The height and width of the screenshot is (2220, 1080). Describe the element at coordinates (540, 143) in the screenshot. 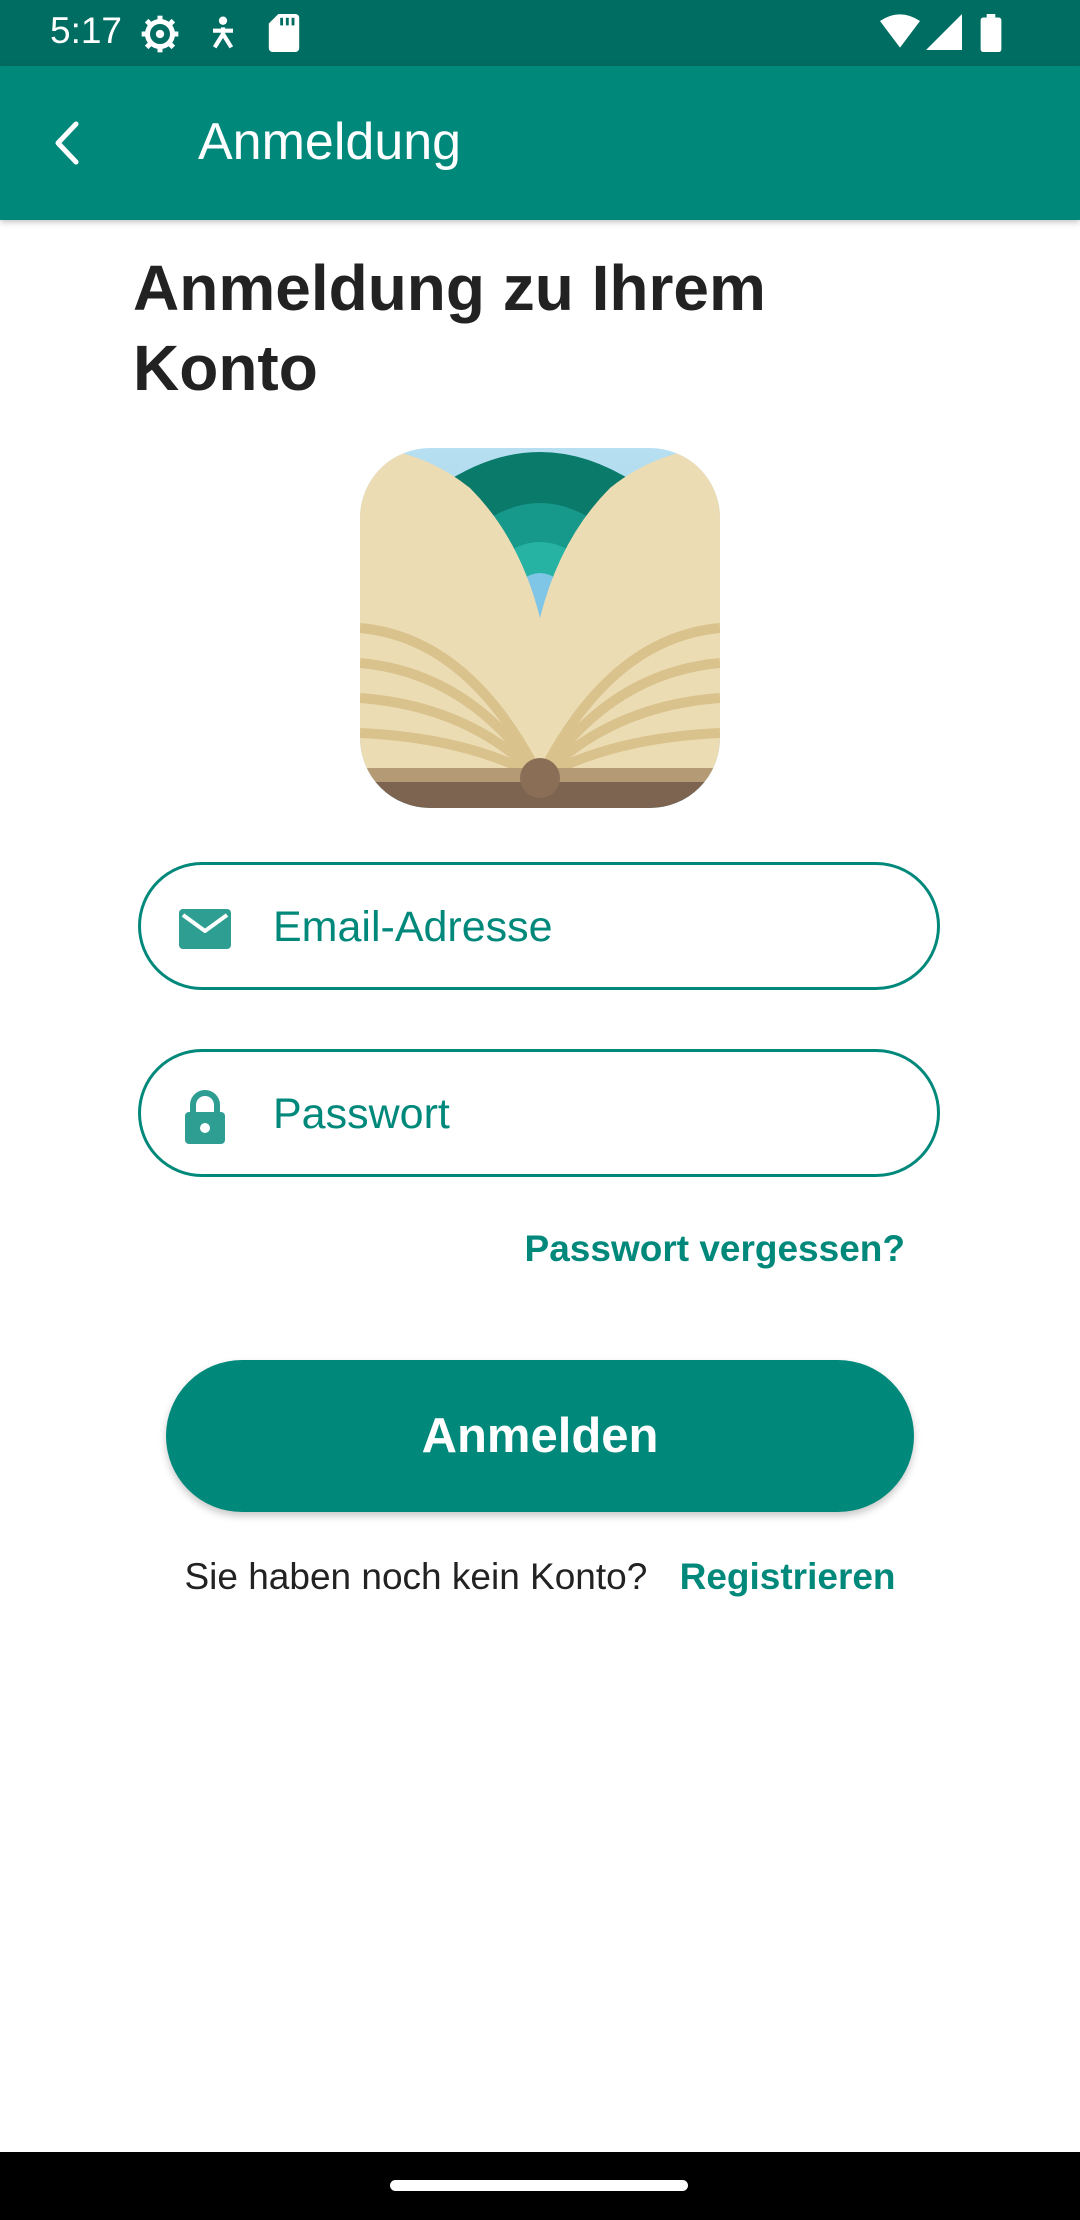

I see `app-bar: Anmeldung` at that location.